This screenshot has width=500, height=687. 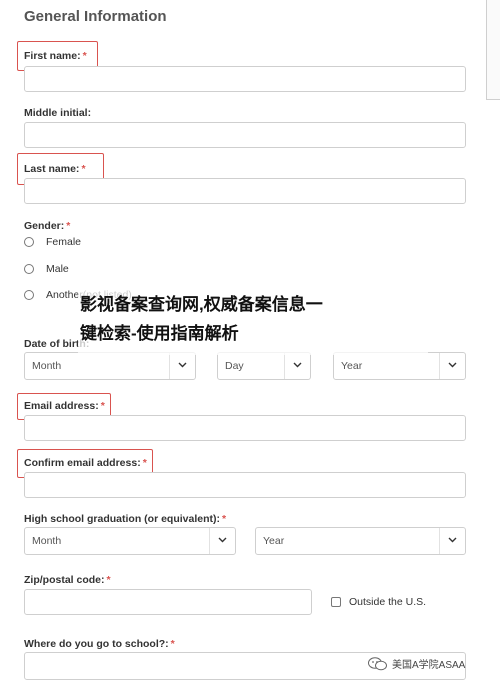 I want to click on zip-label: Zip/postal code: *, so click(x=67, y=580).